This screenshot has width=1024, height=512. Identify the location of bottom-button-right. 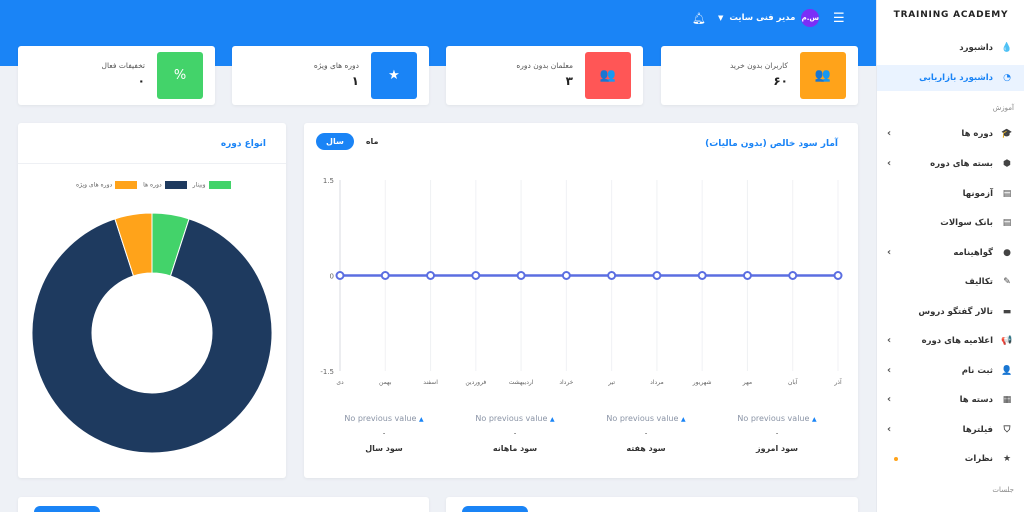
(495, 509).